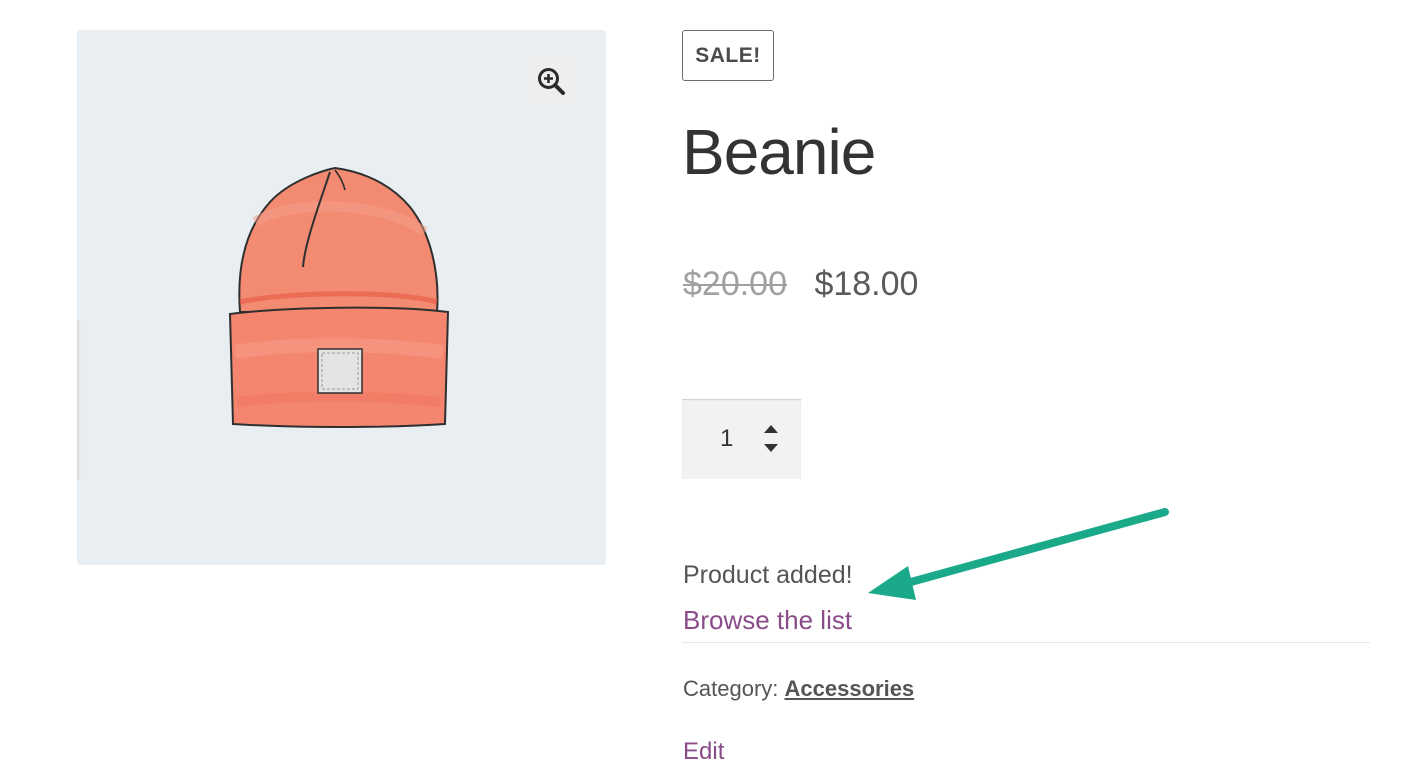  I want to click on gallery-edge-shadow, so click(79, 400).